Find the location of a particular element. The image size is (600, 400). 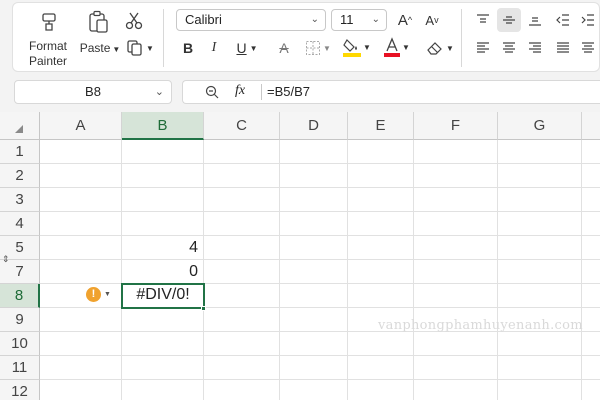

copy-icon: ▼ is located at coordinates (140, 48).